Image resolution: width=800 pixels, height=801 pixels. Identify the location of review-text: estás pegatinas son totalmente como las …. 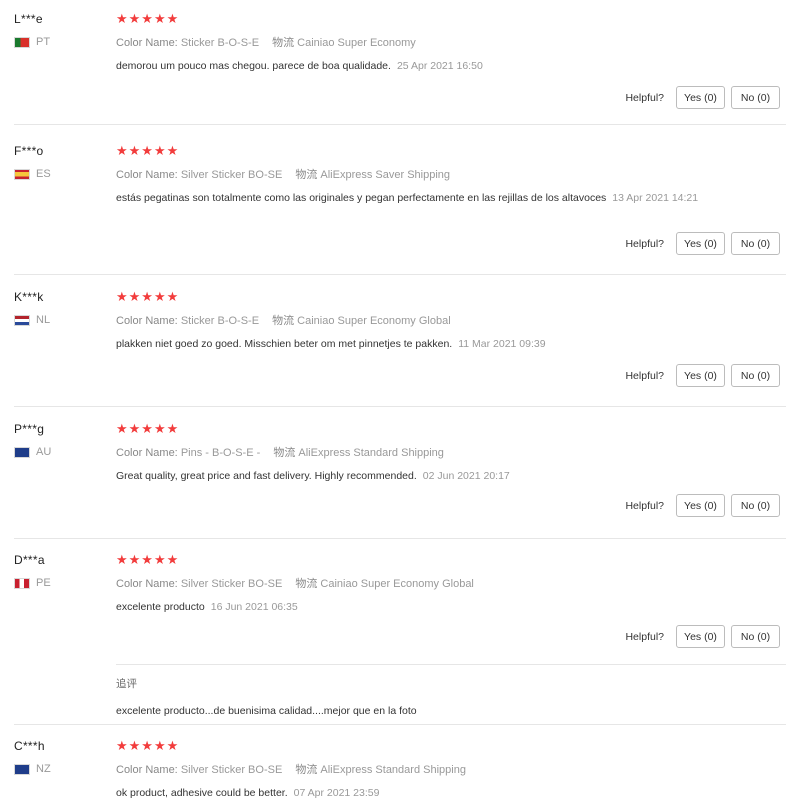
(411, 198).